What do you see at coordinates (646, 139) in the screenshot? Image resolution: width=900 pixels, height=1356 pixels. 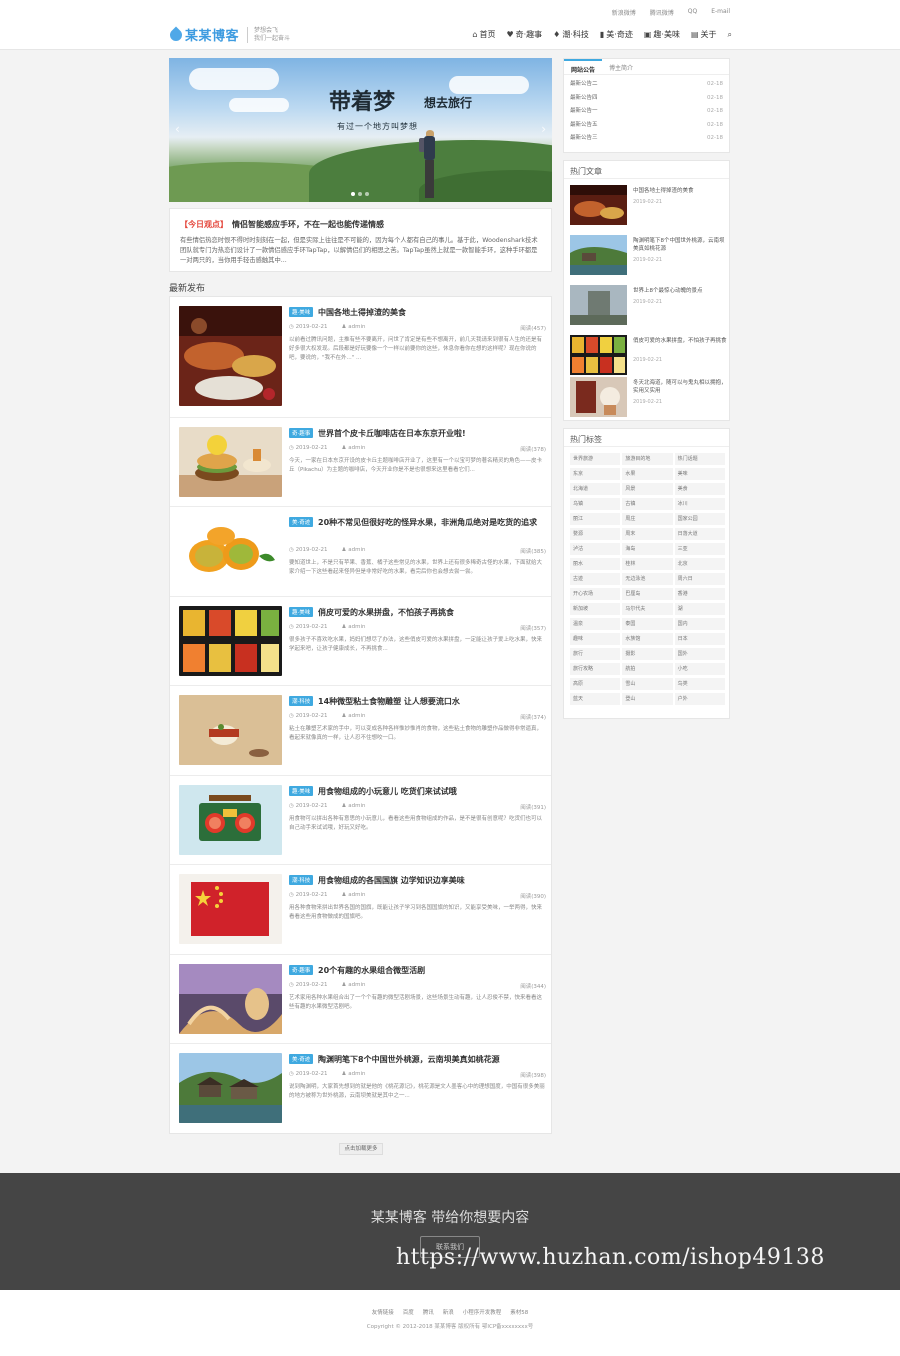 I see `notice-item: 最新公告三 02-18` at bounding box center [646, 139].